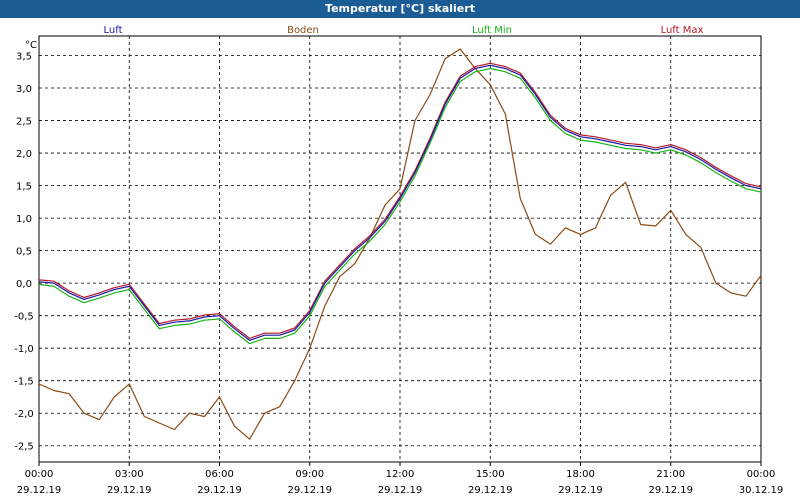  Describe the element at coordinates (670, 474) in the screenshot. I see `x-tick-time: 21:00` at that location.